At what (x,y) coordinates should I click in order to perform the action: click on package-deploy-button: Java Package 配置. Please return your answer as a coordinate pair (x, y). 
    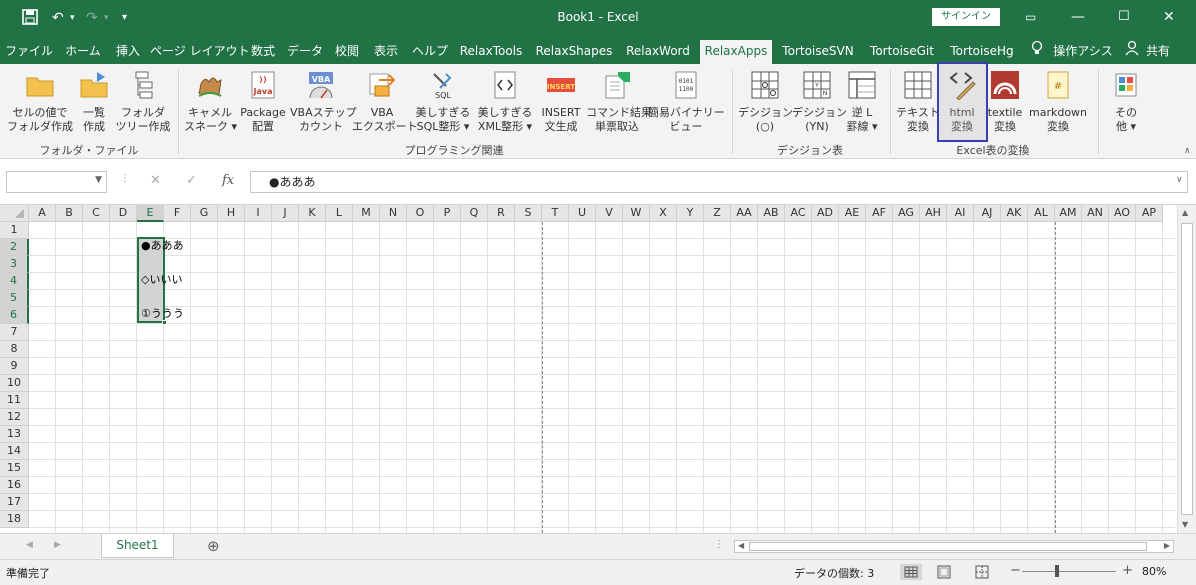
    Looking at the image, I should click on (263, 104).